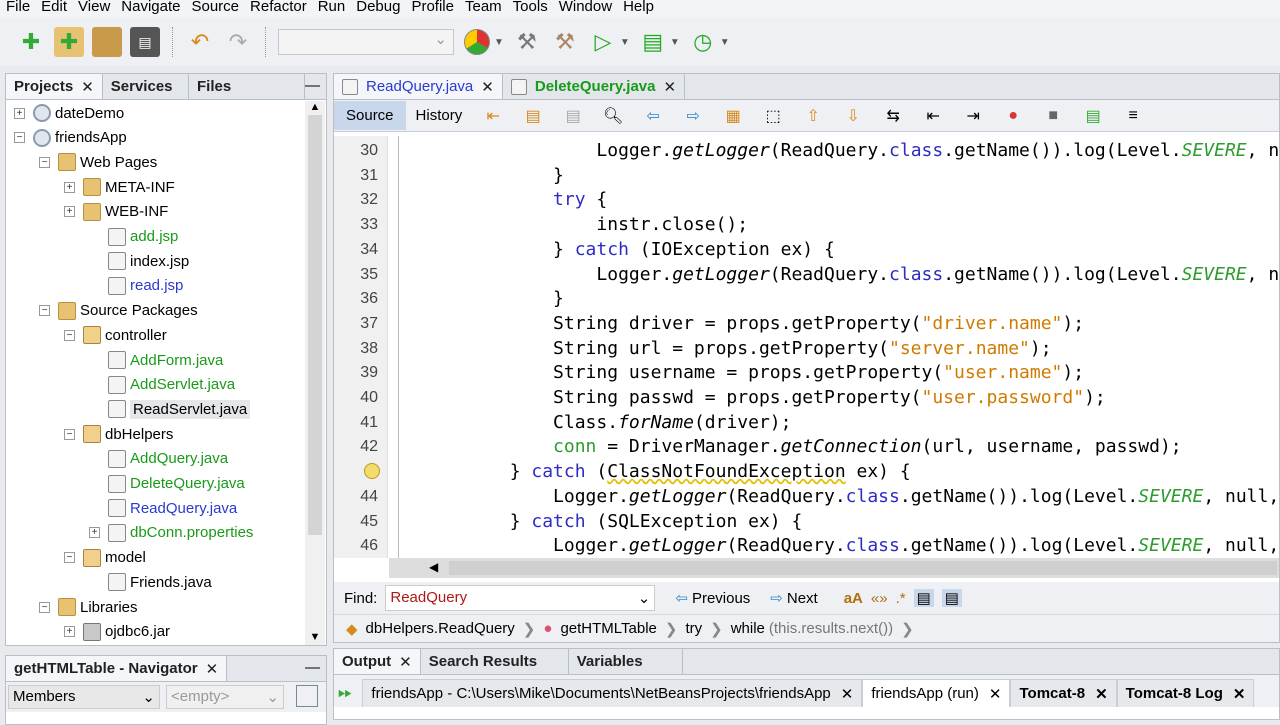 This screenshot has height=725, width=1280. What do you see at coordinates (936, 693) in the screenshot?
I see `output-subtab: friendsApp (run) ✕` at bounding box center [936, 693].